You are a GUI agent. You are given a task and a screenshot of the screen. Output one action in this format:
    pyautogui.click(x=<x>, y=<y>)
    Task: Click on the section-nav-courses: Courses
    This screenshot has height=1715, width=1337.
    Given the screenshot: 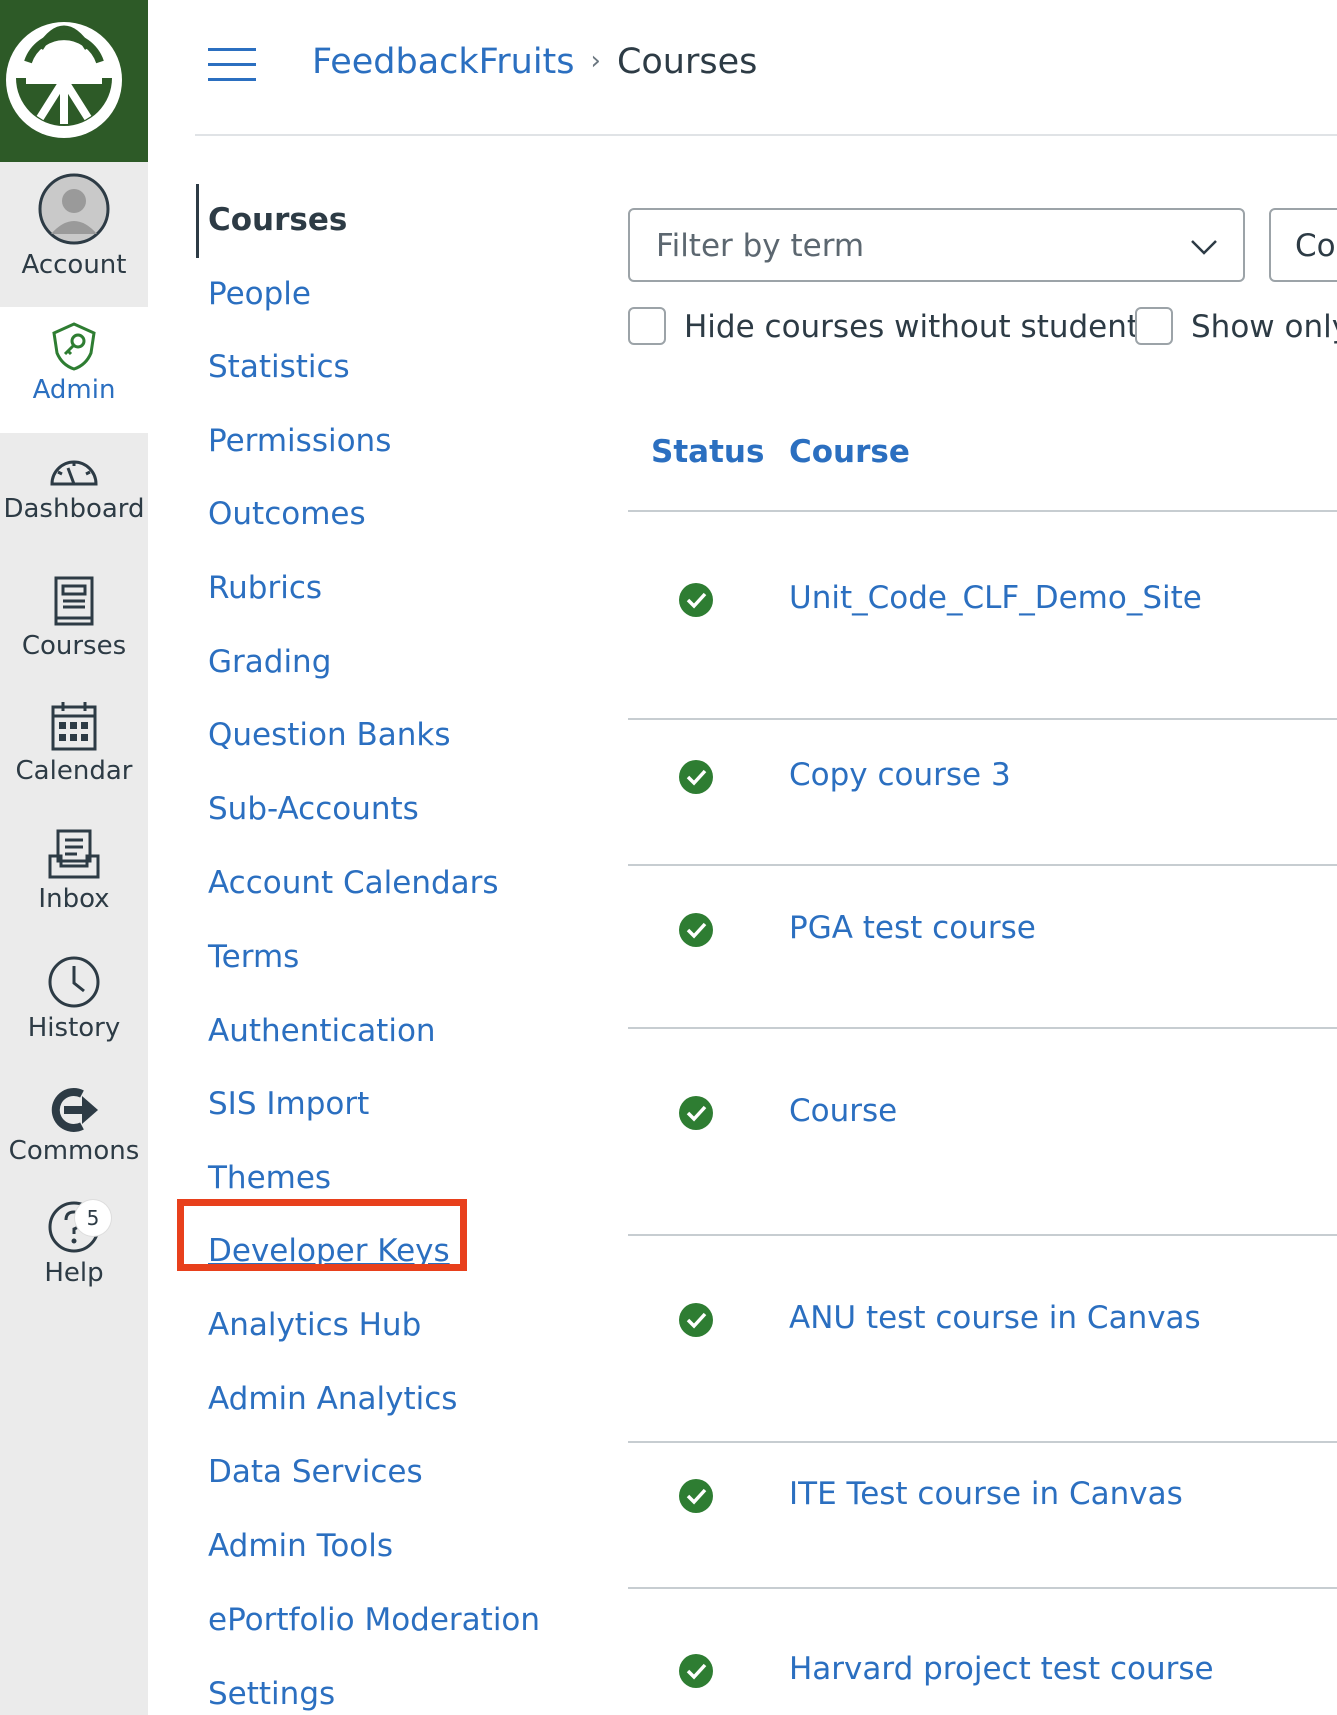 What is the action you would take?
    pyautogui.click(x=277, y=220)
    